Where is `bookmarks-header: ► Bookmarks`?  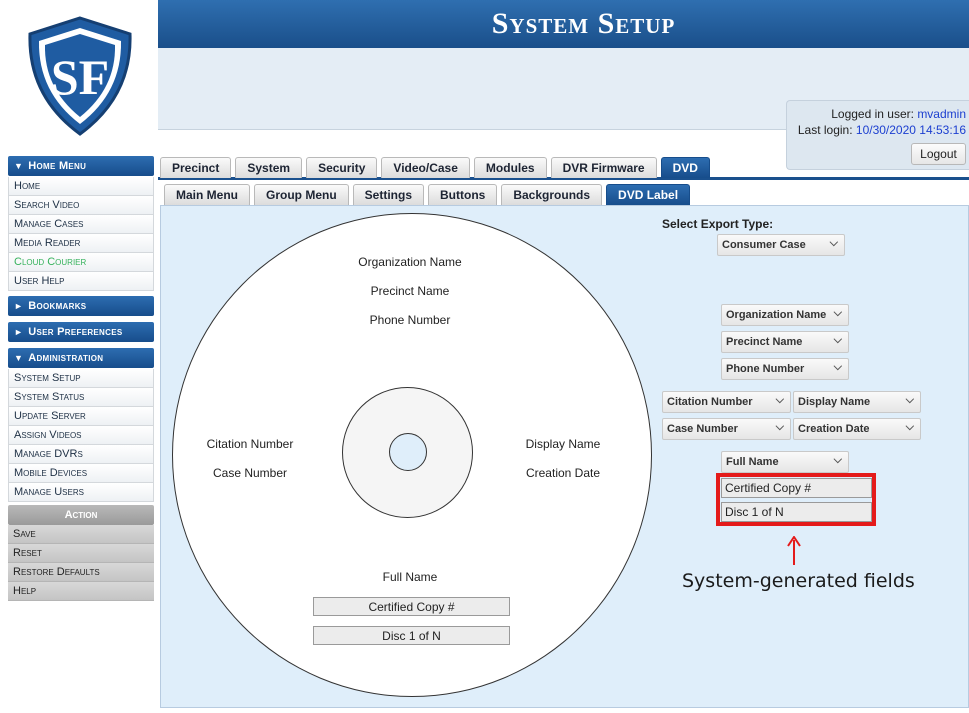 bookmarks-header: ► Bookmarks is located at coordinates (81, 306).